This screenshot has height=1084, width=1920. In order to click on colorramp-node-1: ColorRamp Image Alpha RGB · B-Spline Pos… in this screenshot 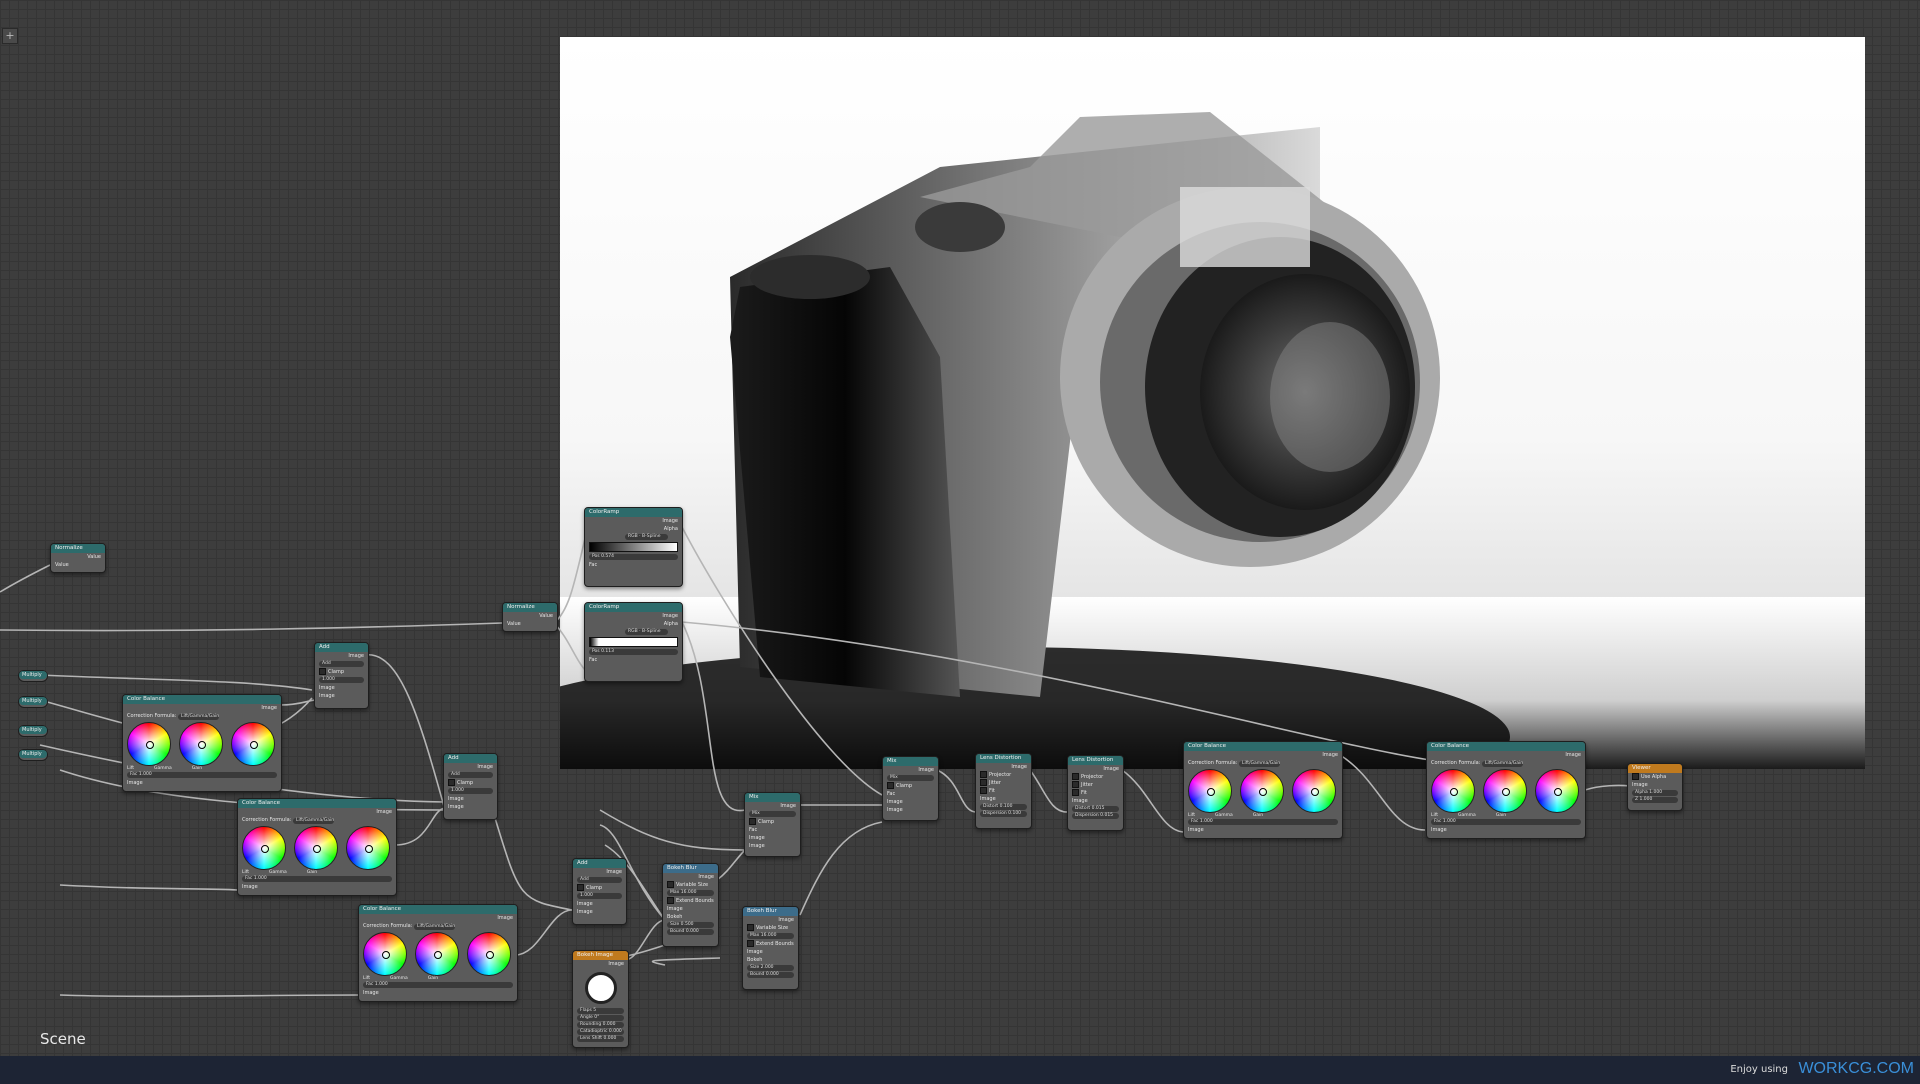, I will do `click(633, 547)`.